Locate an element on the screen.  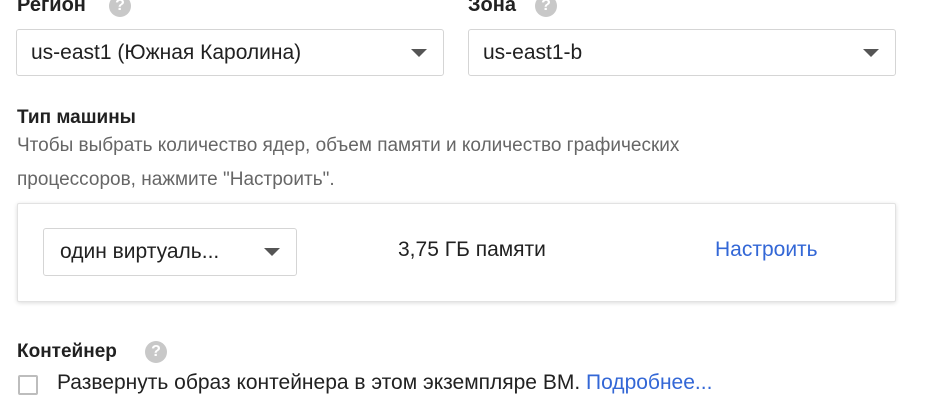
container-label: Контейнер is located at coordinates (67, 351).